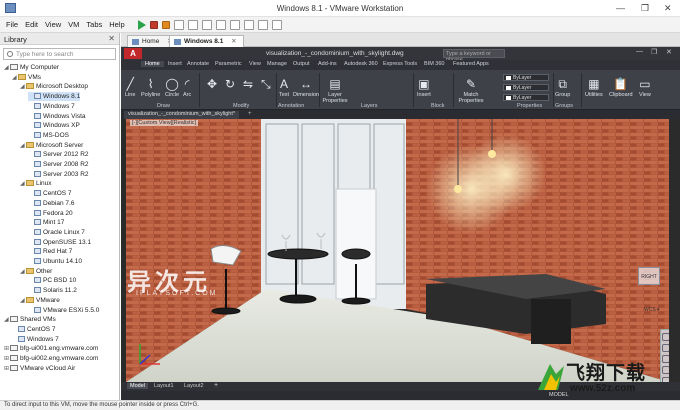 Image resolution: width=680 pixels, height=410 pixels. I want to click on full-screen-icon, so click(248, 24).